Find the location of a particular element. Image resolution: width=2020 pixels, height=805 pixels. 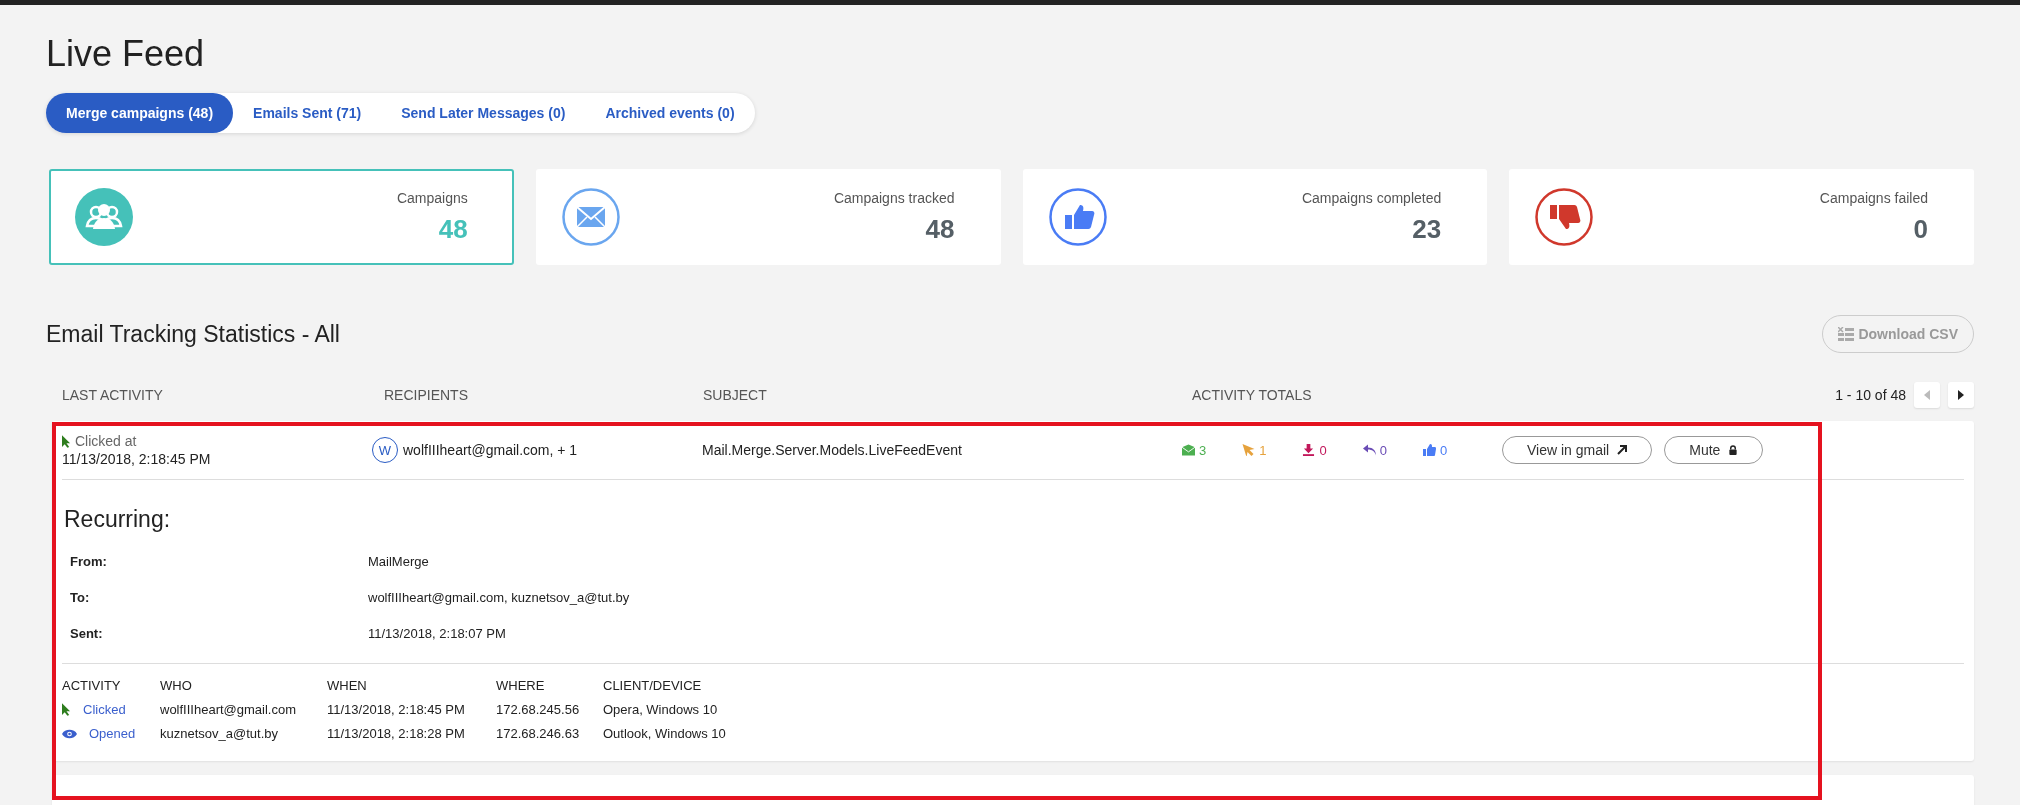

recipients-text: wolfIIIheart@gmail.com, + 1 is located at coordinates (490, 450).